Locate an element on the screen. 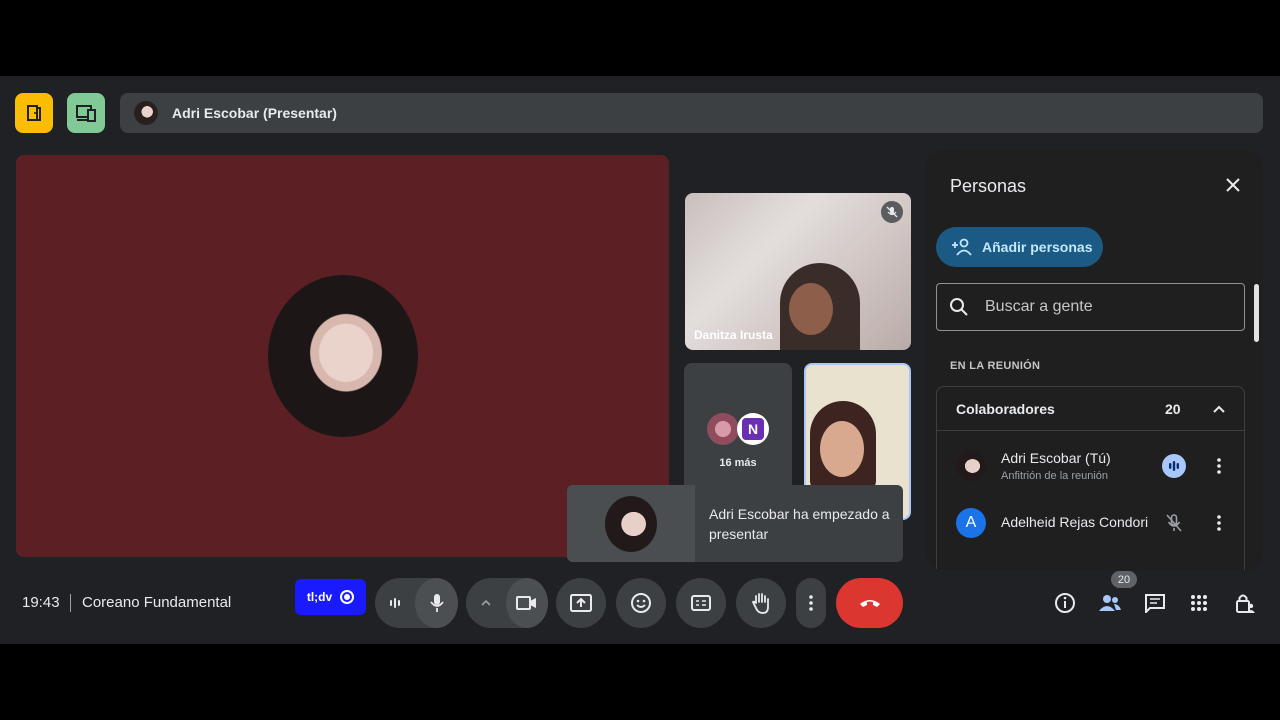  record-icon is located at coordinates (347, 597).